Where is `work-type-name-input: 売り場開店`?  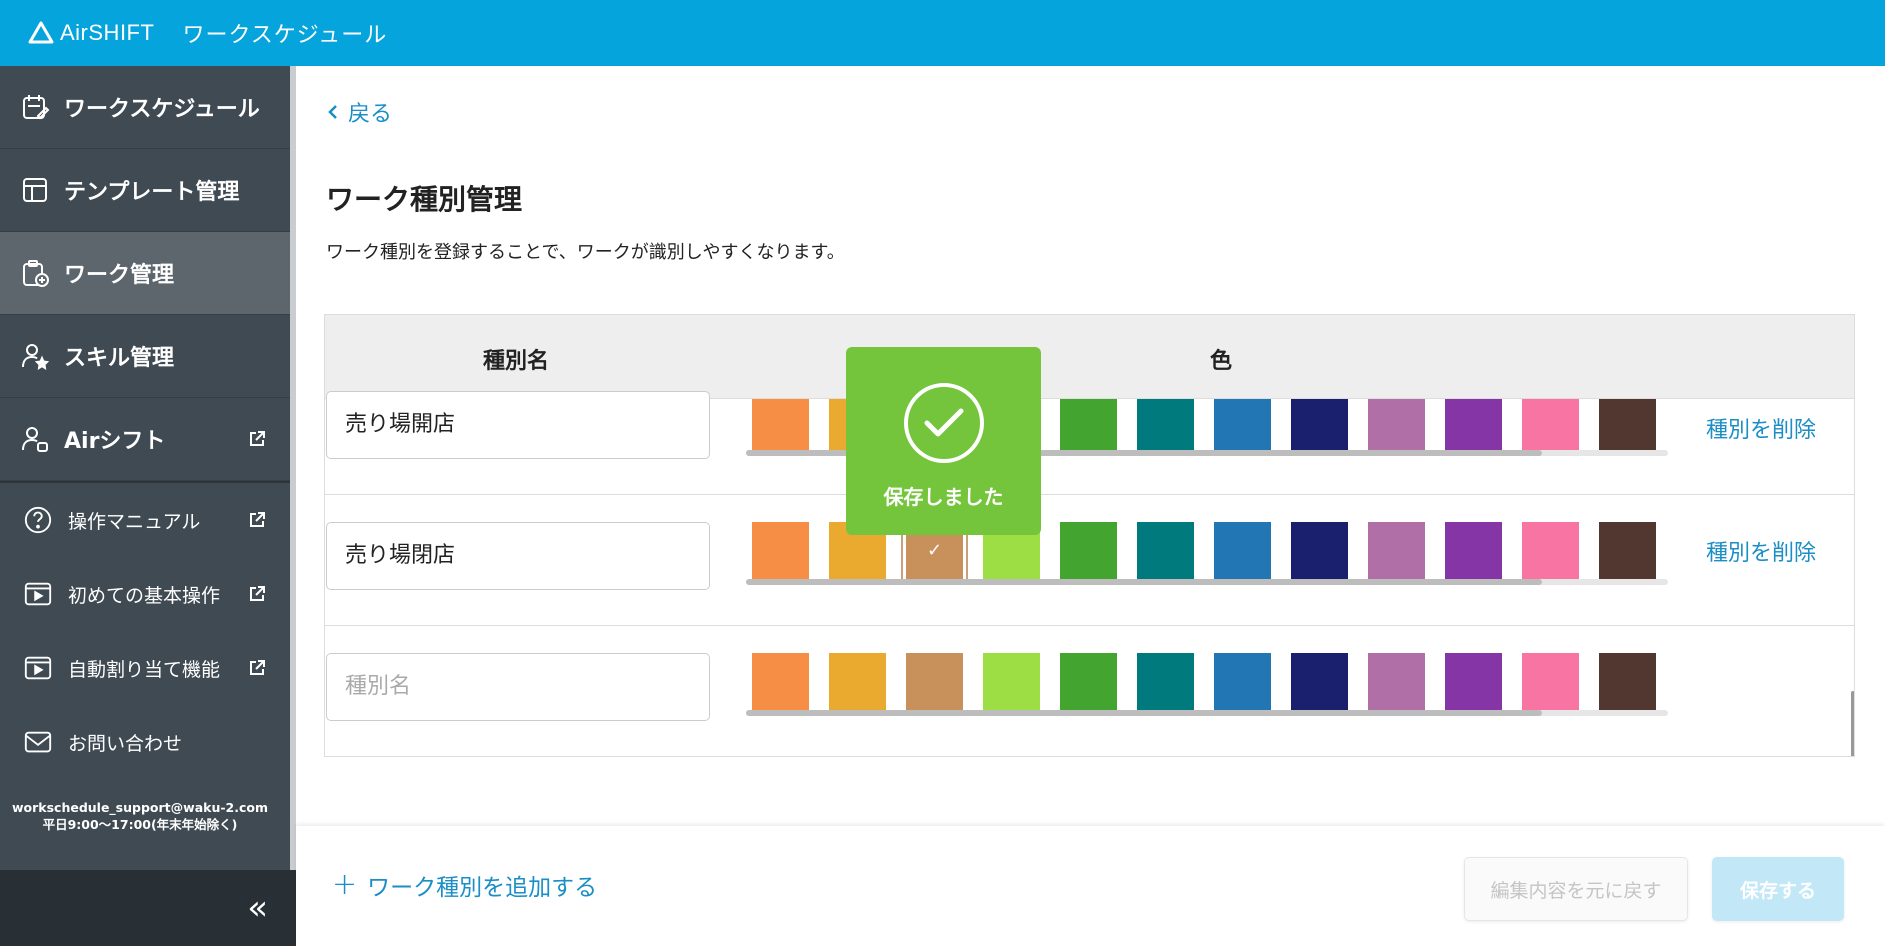
work-type-name-input: 売り場開店 is located at coordinates (518, 425).